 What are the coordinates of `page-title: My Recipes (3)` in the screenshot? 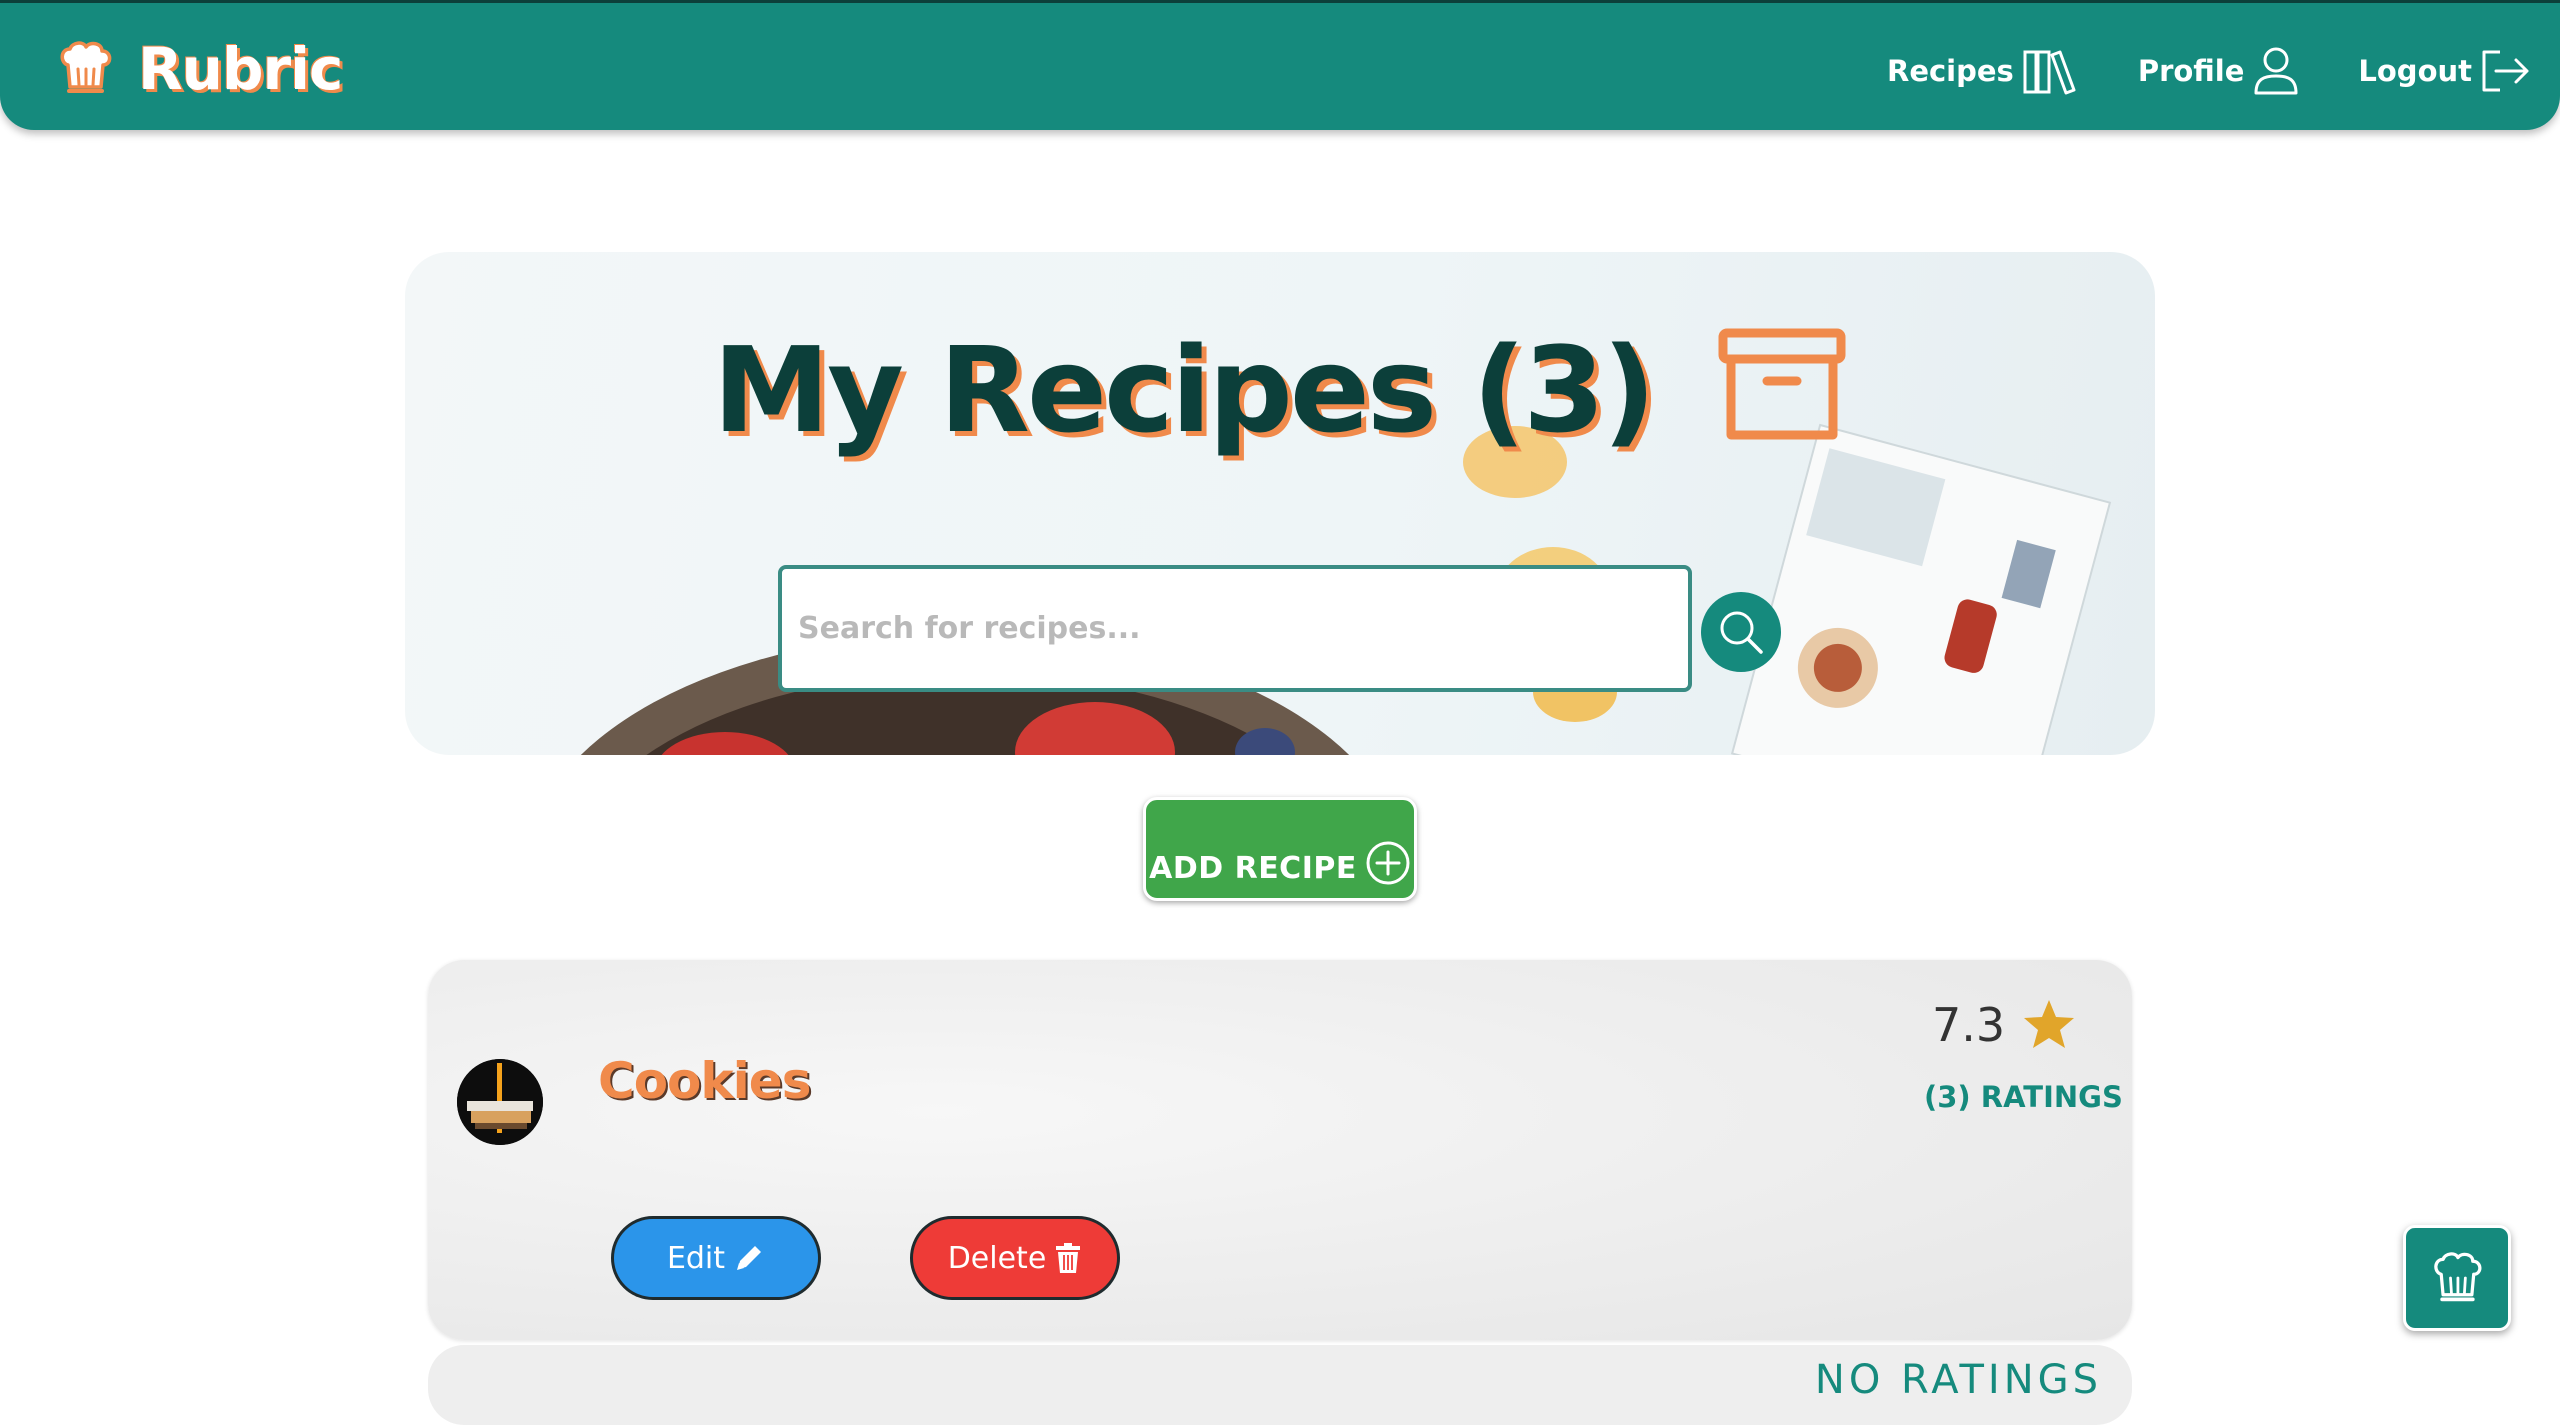 It's located at (1280, 385).